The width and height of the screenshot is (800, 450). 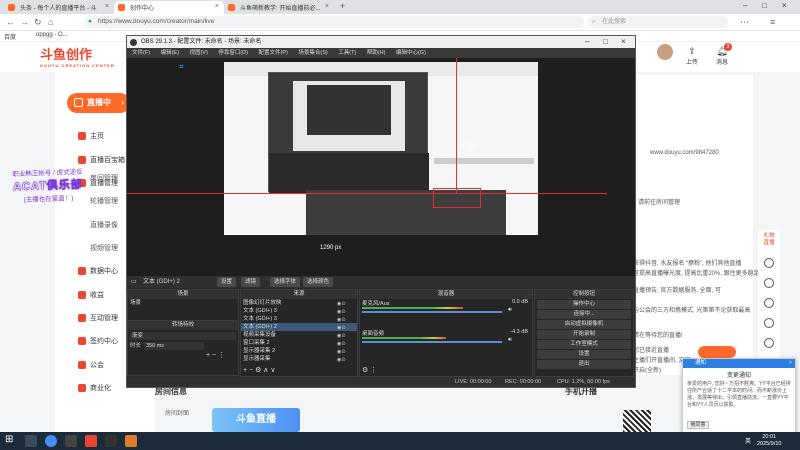 What do you see at coordinates (272, 53) in the screenshot?
I see `menu-profile: 配置文件(P)` at bounding box center [272, 53].